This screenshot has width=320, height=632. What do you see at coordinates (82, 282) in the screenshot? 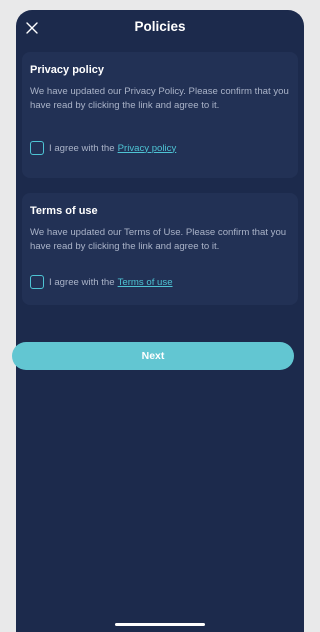
I see `terms-agree-label: I agree with the` at bounding box center [82, 282].